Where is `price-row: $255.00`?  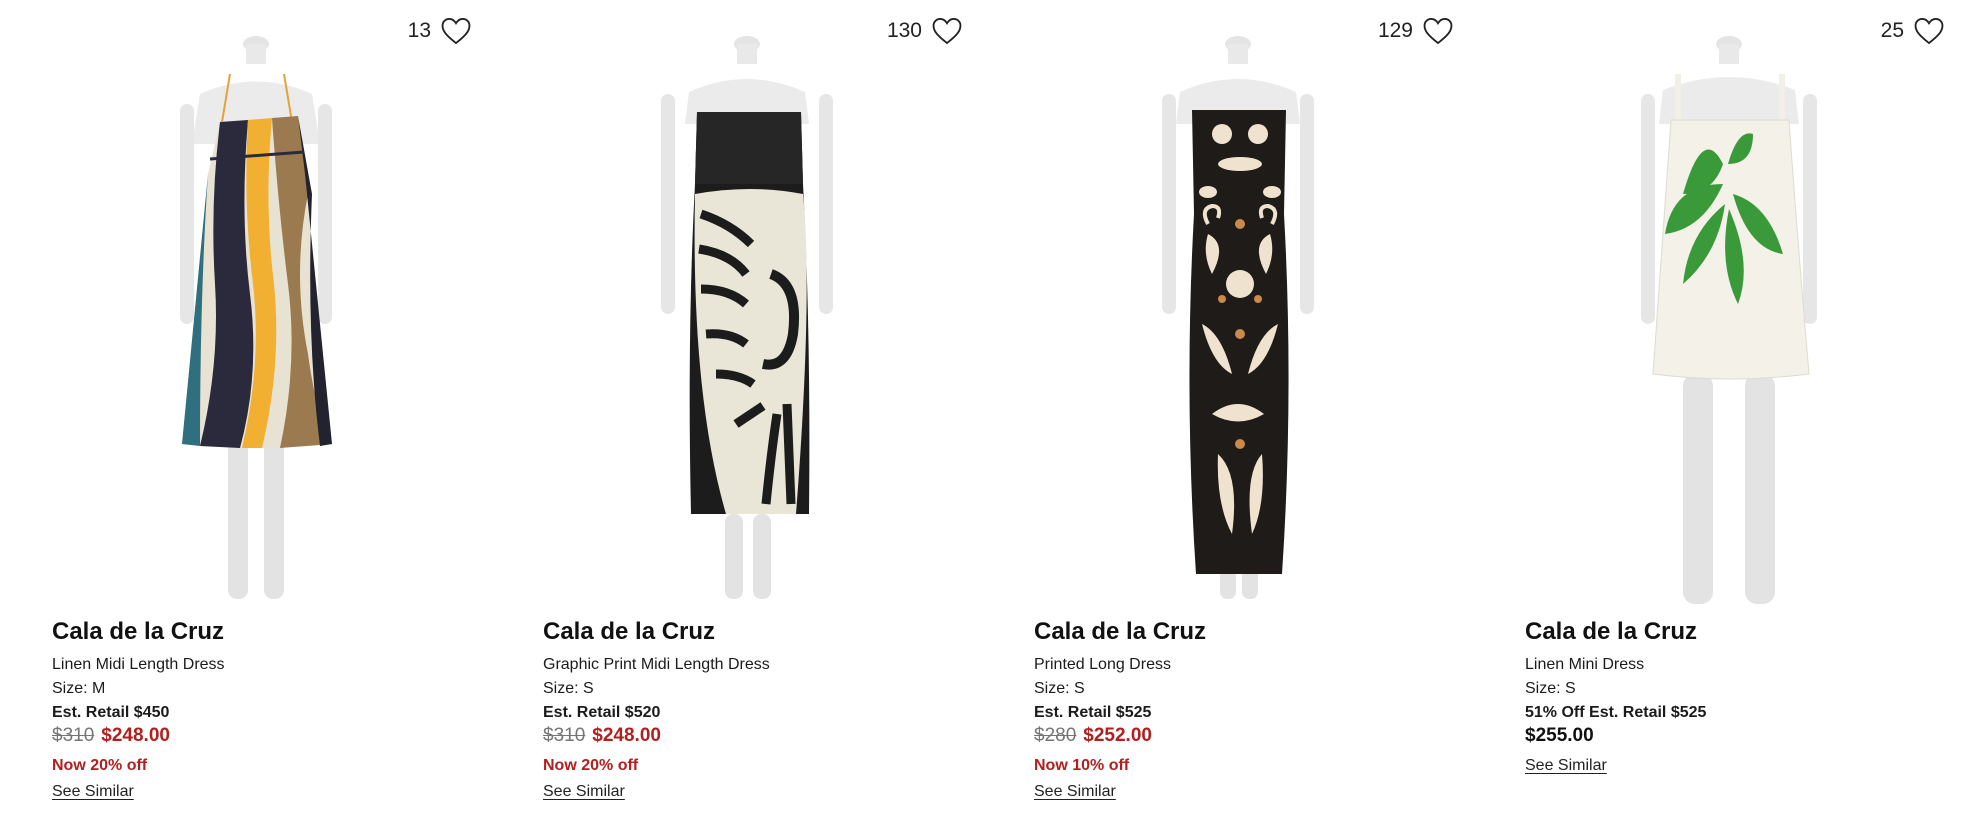
price-row: $255.00 is located at coordinates (1739, 739).